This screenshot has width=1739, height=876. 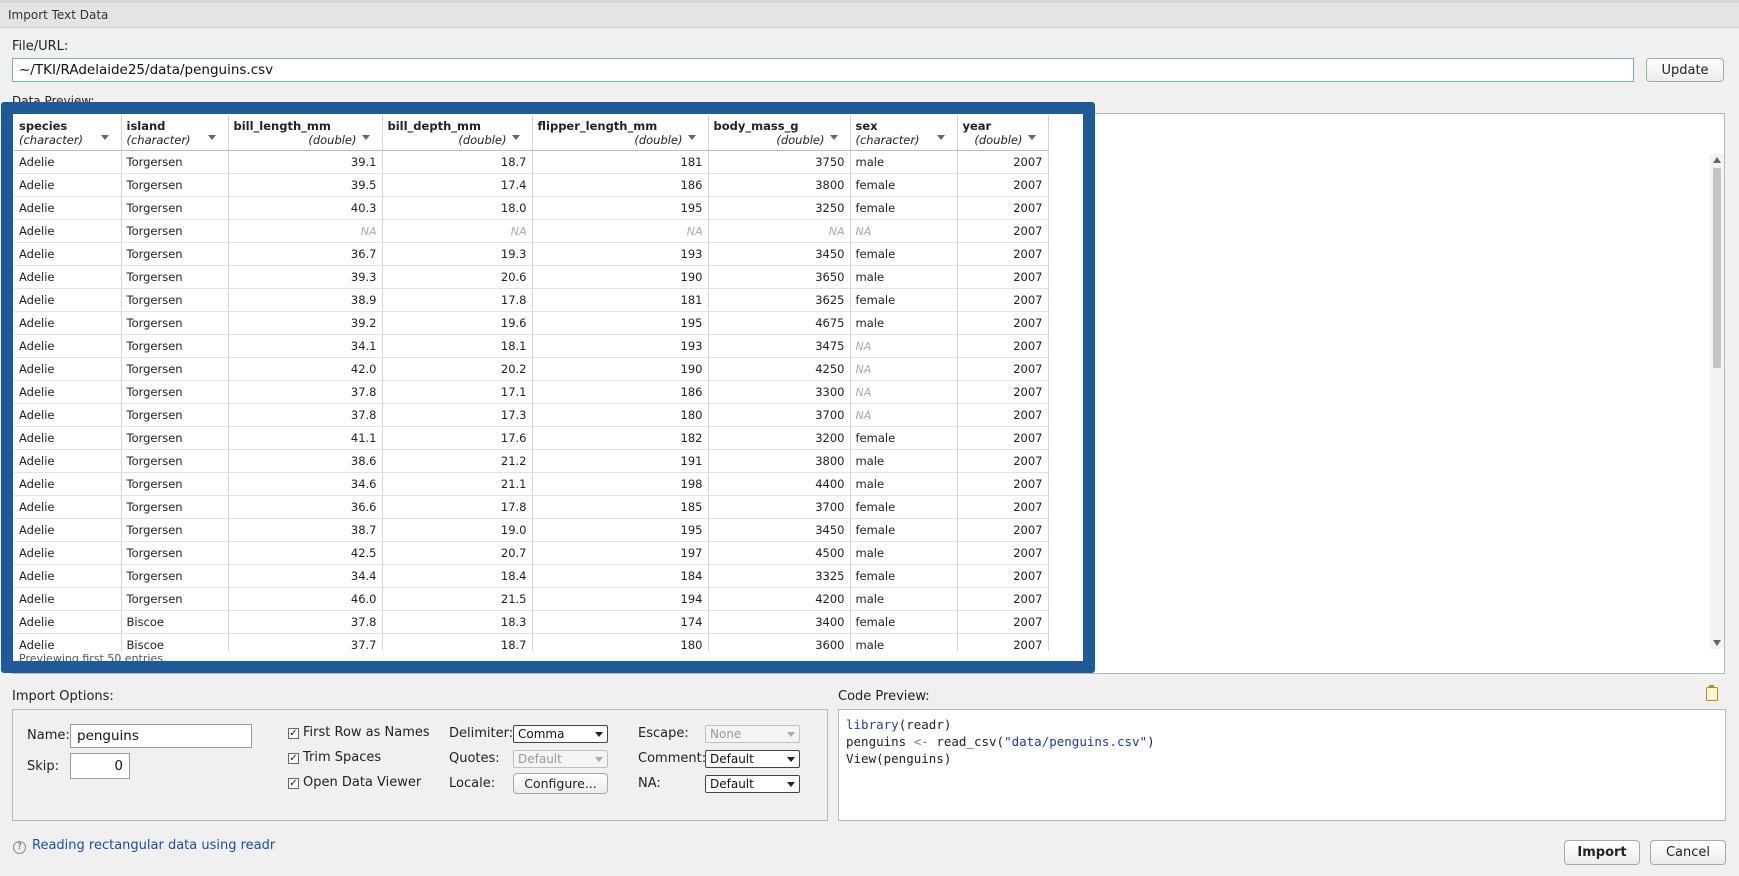 I want to click on import-button: Import, so click(x=1602, y=852).